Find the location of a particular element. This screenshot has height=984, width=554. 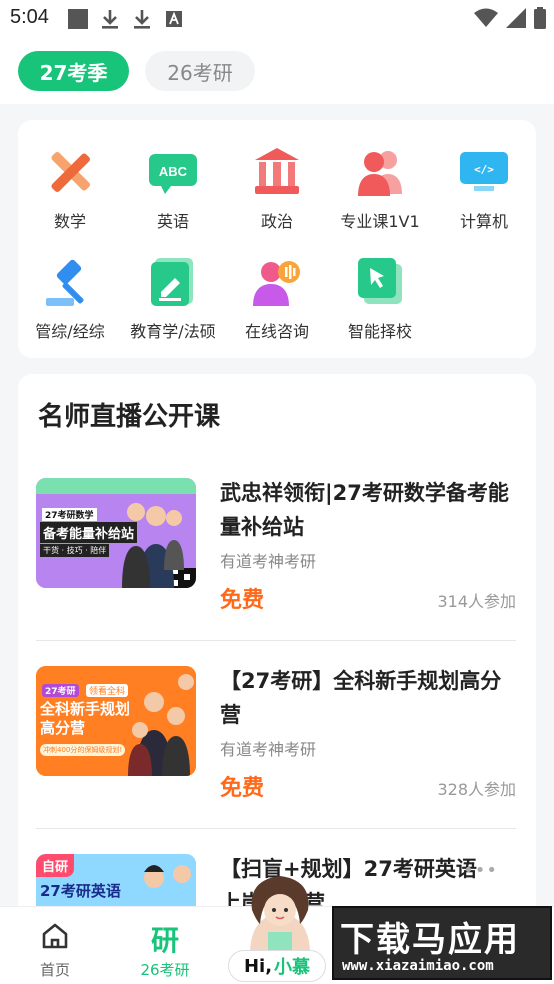

svg-text: ABC is located at coordinates (173, 171).